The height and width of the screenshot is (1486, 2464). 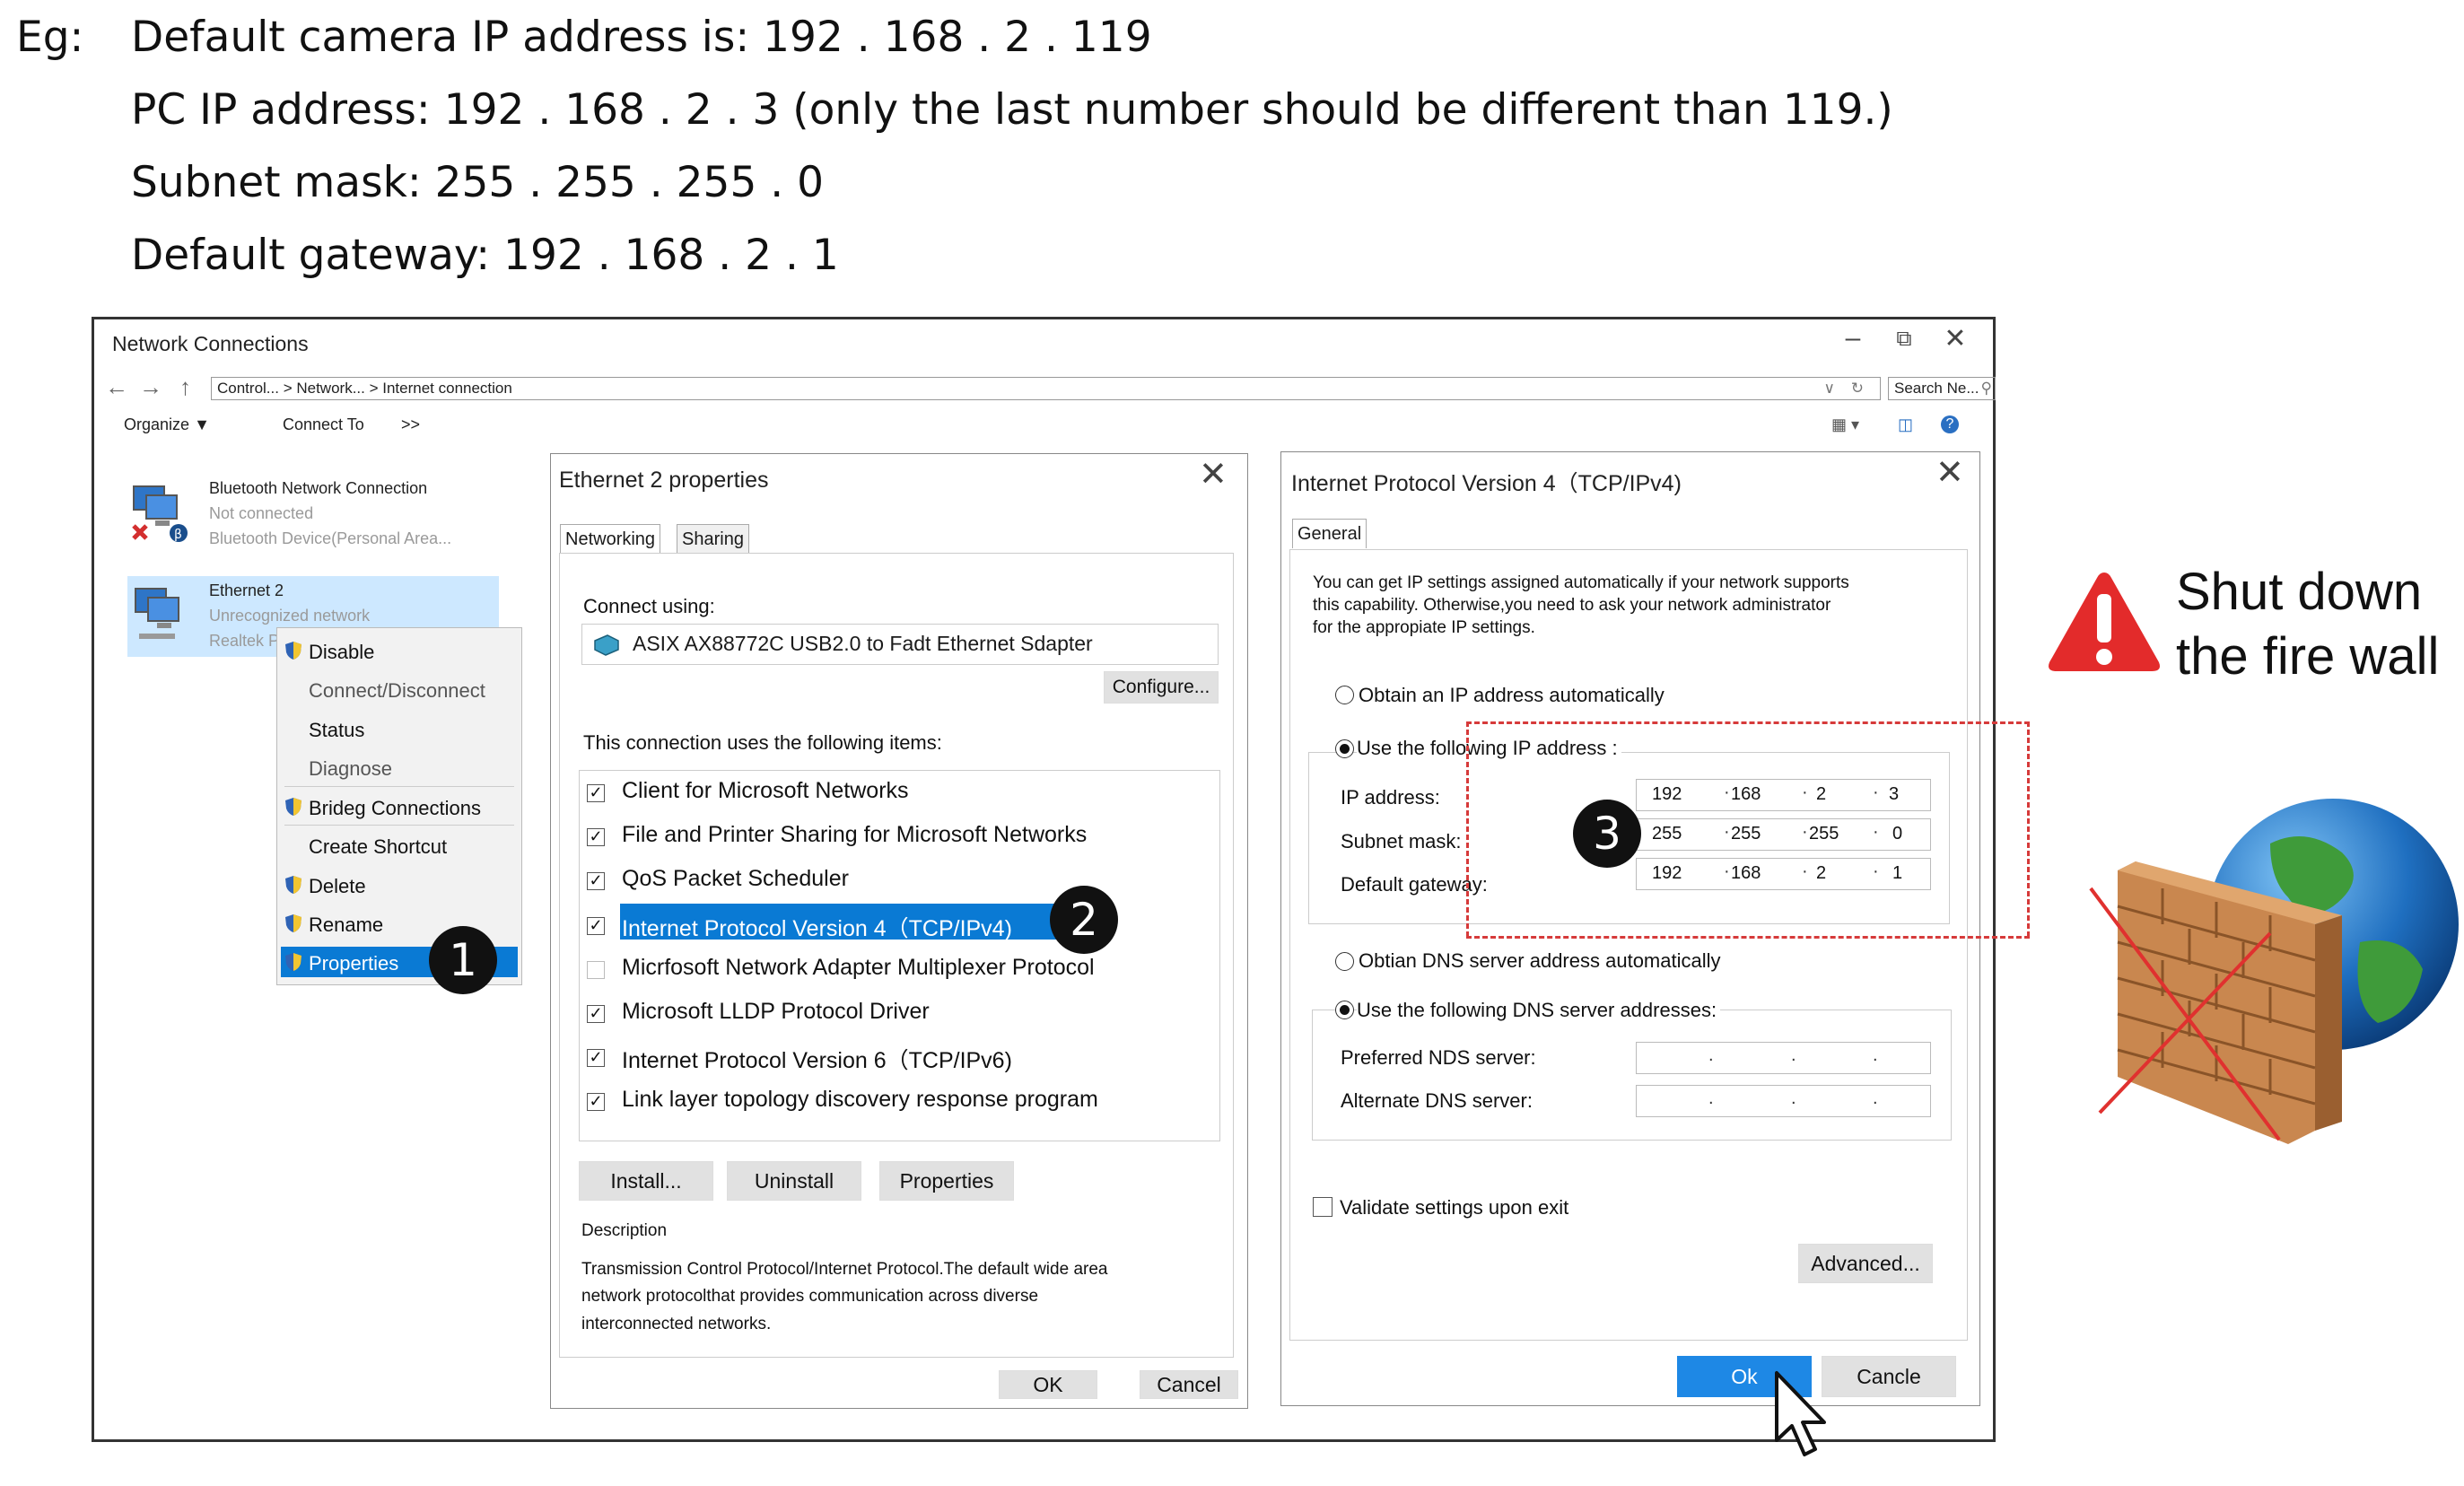 I want to click on list-item: Client for Microsoft Networks, so click(x=765, y=791).